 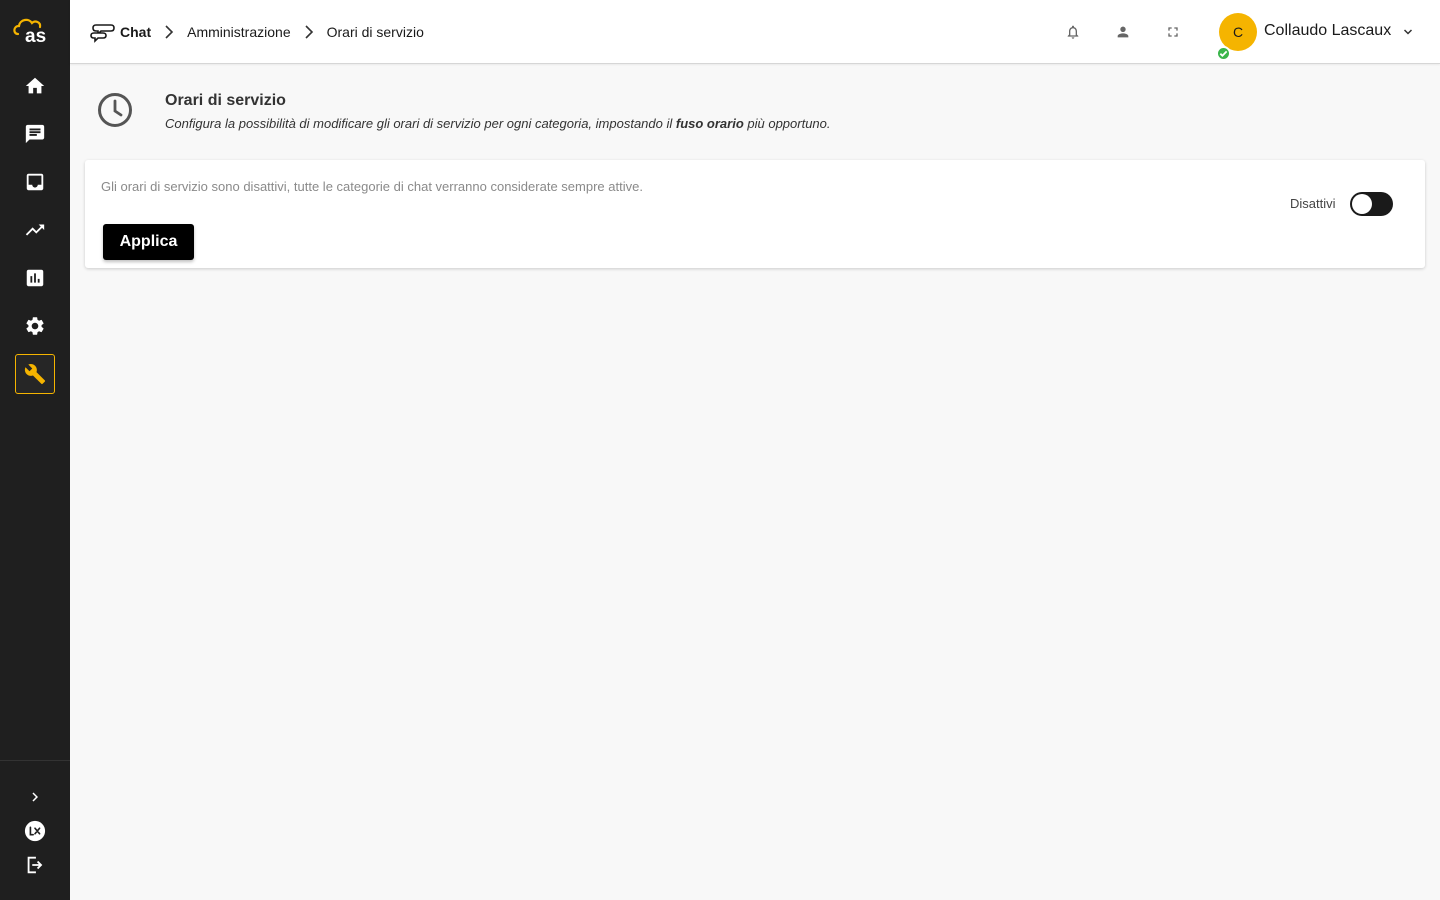 I want to click on bar-chart-icon, so click(x=35, y=278).